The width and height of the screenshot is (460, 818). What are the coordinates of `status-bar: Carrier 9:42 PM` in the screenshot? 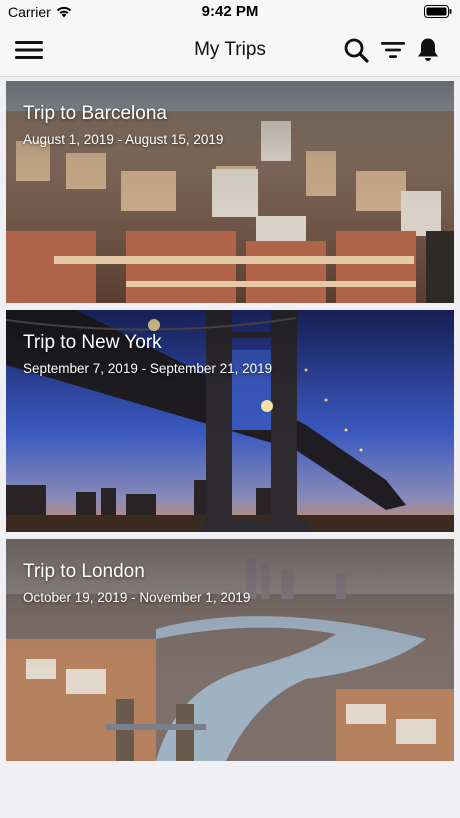 It's located at (230, 12).